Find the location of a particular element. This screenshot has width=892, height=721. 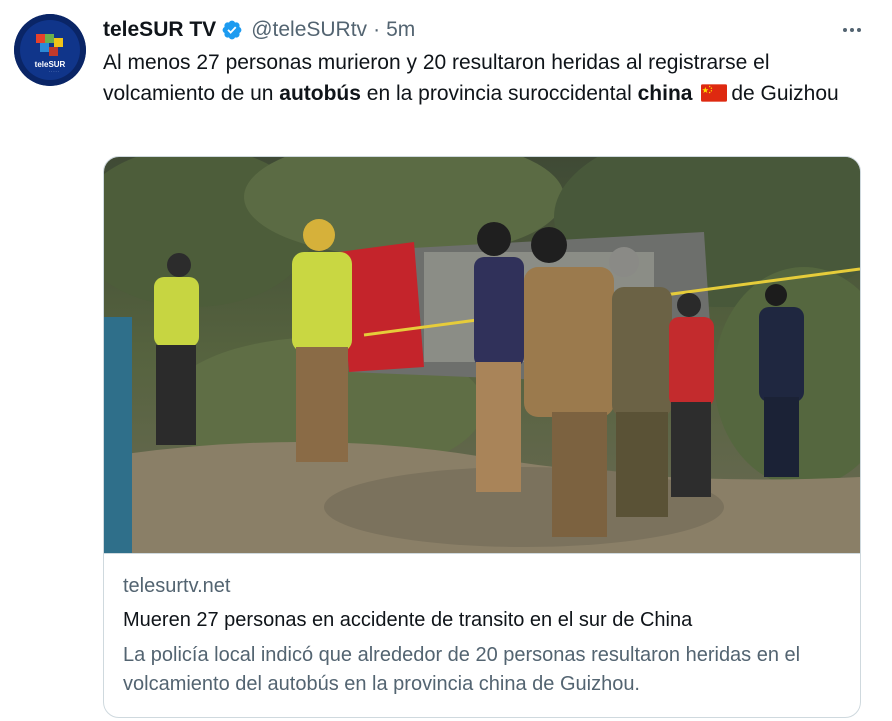

svg-text: teleSUR is located at coordinates (50, 64).